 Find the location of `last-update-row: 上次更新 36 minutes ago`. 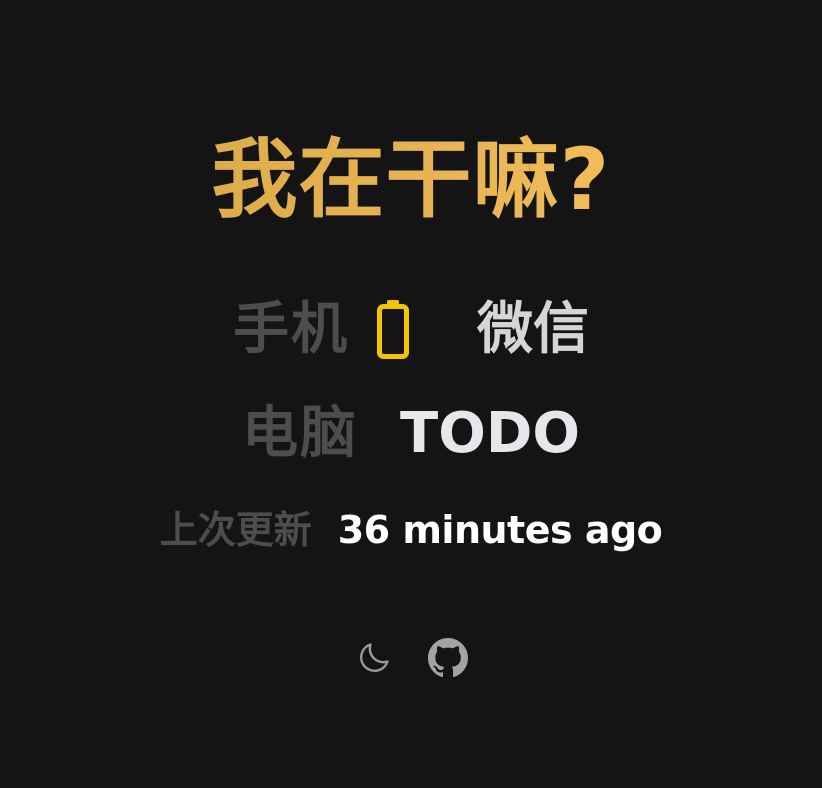

last-update-row: 上次更新 36 minutes ago is located at coordinates (411, 530).